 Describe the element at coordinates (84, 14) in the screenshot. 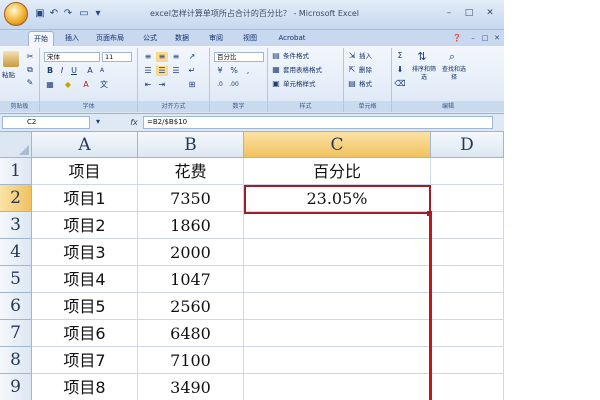

I see `open-folder-icon: ▭` at that location.